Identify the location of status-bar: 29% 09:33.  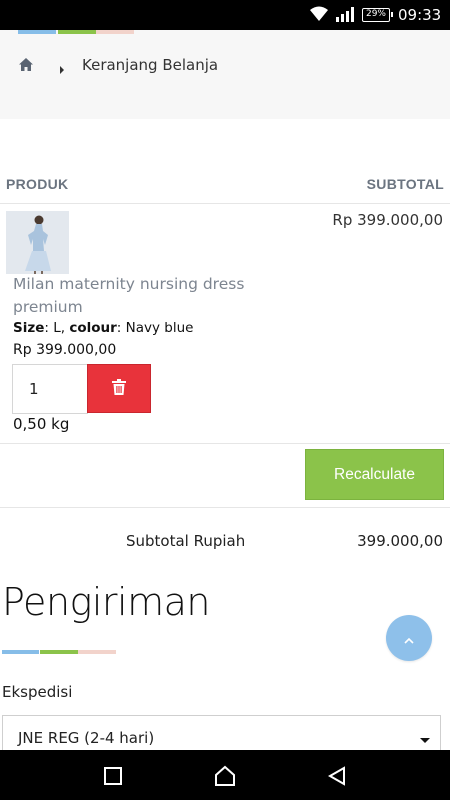
(225, 15).